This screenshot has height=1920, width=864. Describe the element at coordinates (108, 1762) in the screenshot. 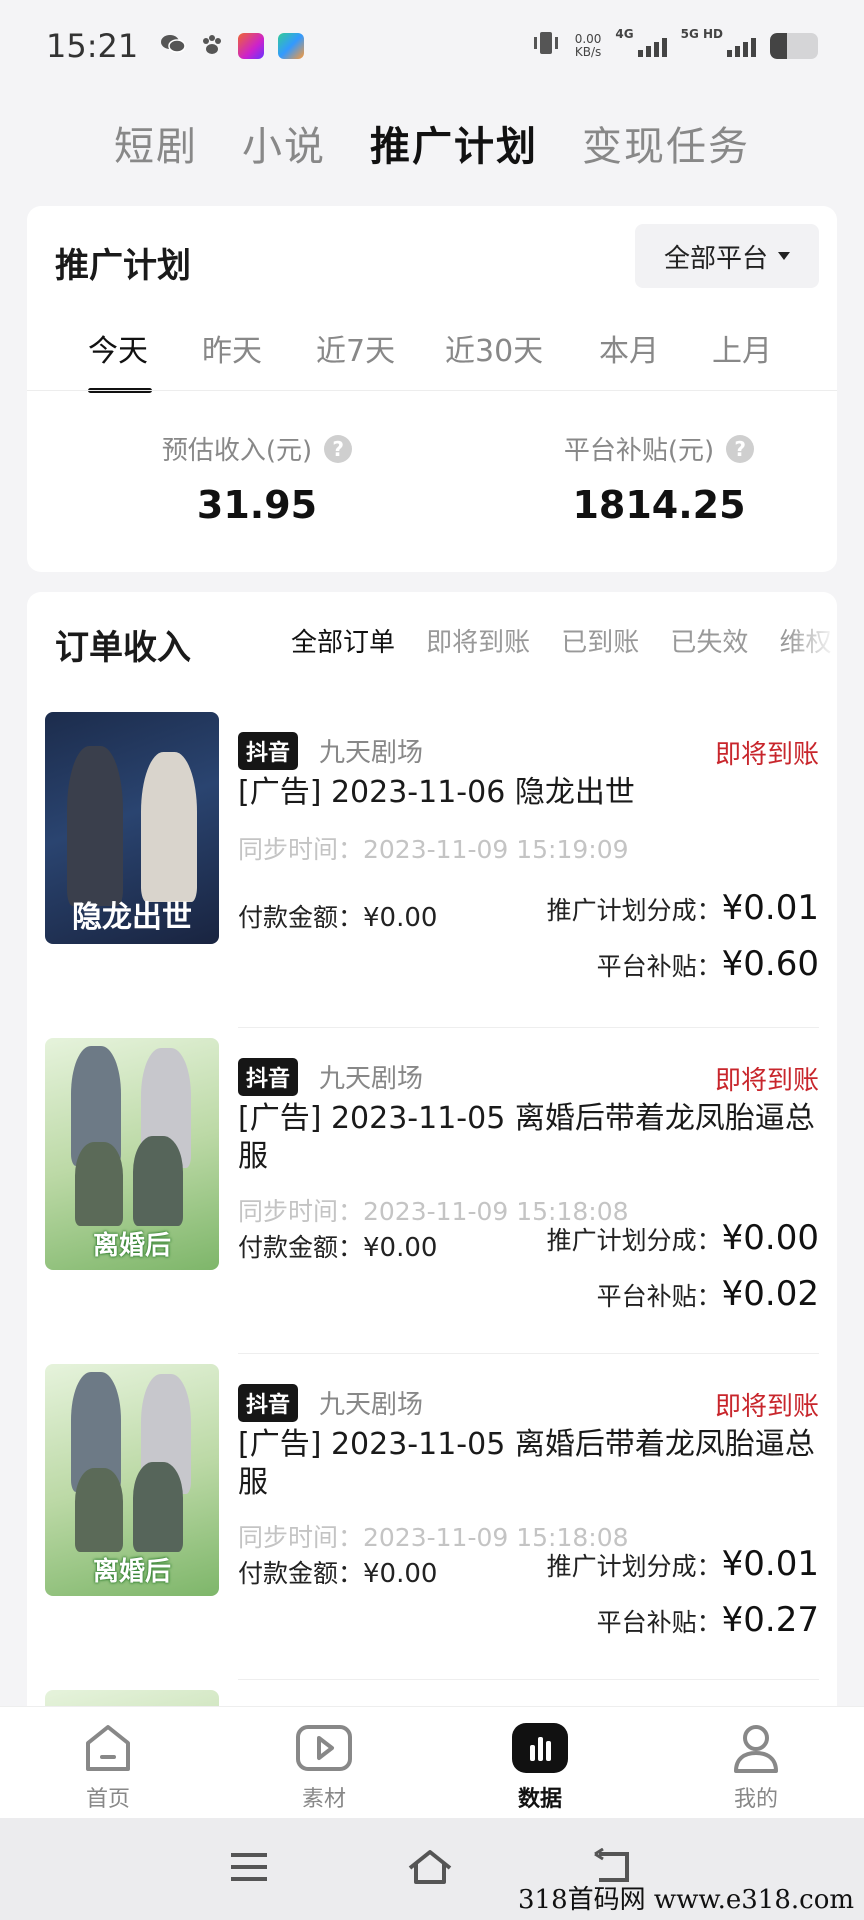

I see `nav-home: 首页` at that location.